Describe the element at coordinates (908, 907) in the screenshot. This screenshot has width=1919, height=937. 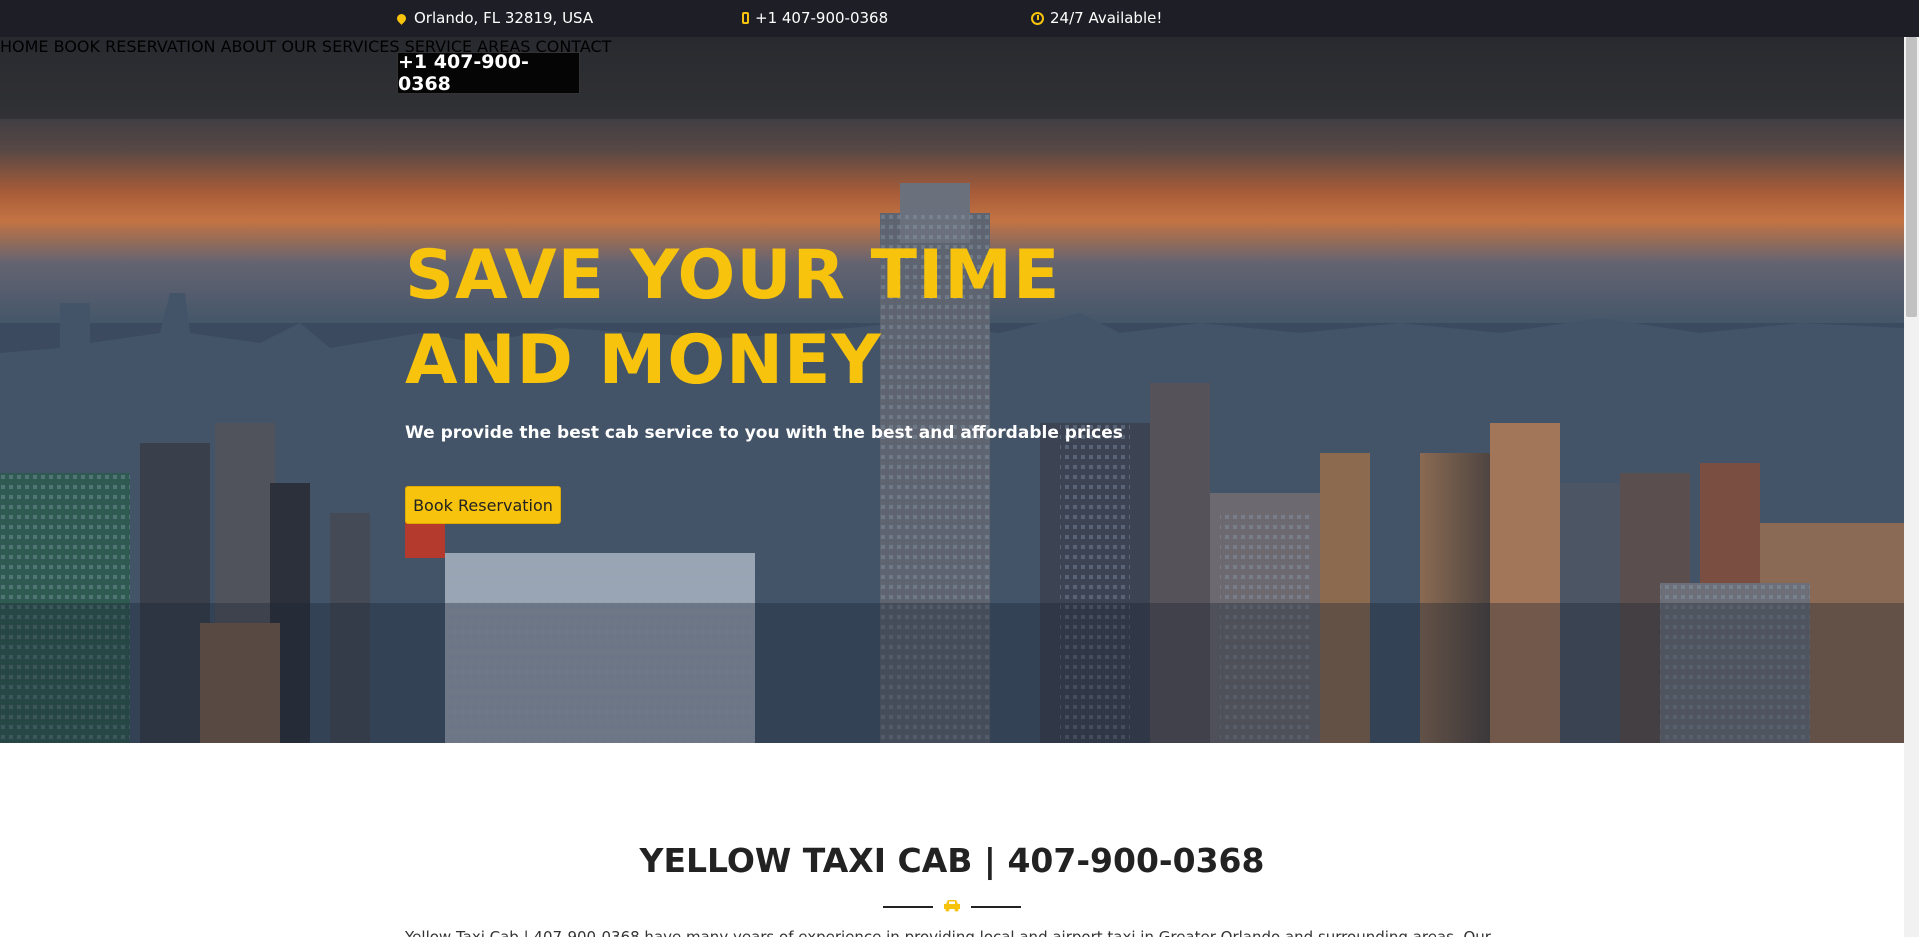
I see `divider-line-left` at that location.